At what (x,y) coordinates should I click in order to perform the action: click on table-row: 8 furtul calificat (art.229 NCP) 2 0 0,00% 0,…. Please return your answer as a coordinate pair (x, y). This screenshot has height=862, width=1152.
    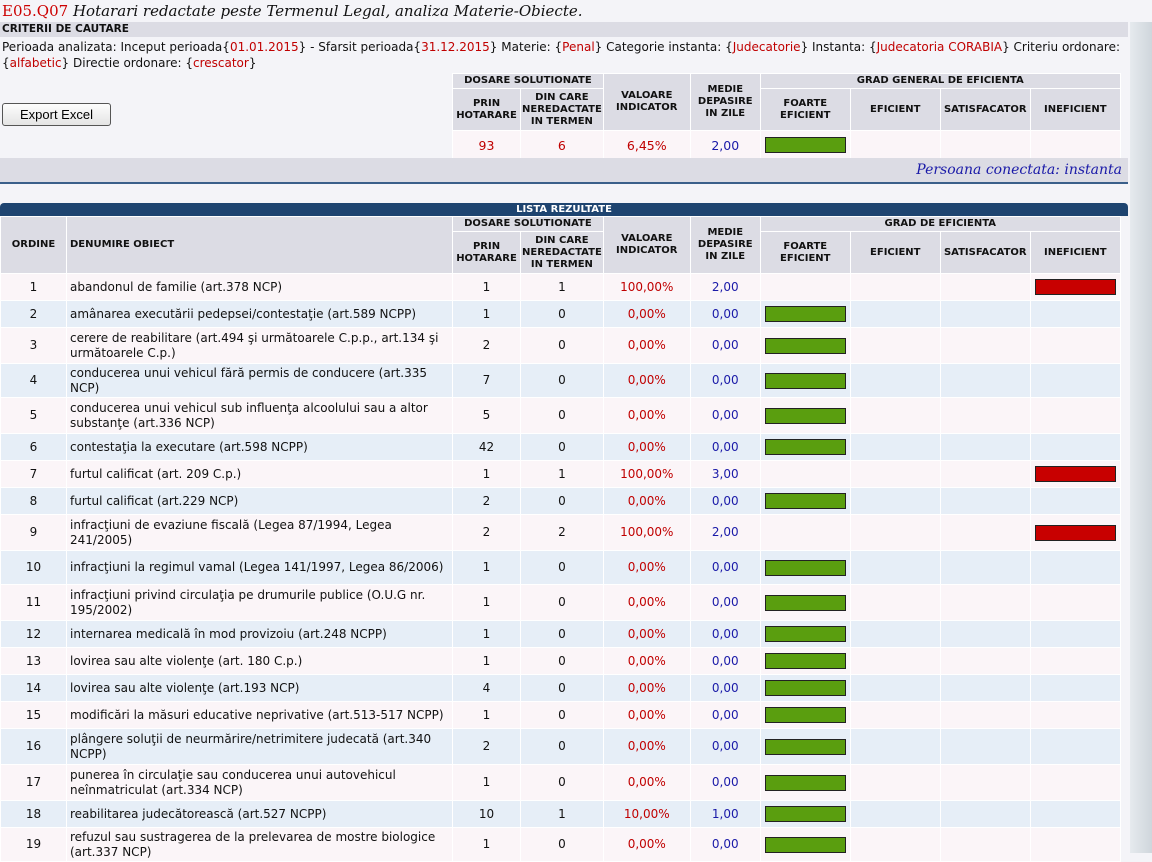
    Looking at the image, I should click on (560, 501).